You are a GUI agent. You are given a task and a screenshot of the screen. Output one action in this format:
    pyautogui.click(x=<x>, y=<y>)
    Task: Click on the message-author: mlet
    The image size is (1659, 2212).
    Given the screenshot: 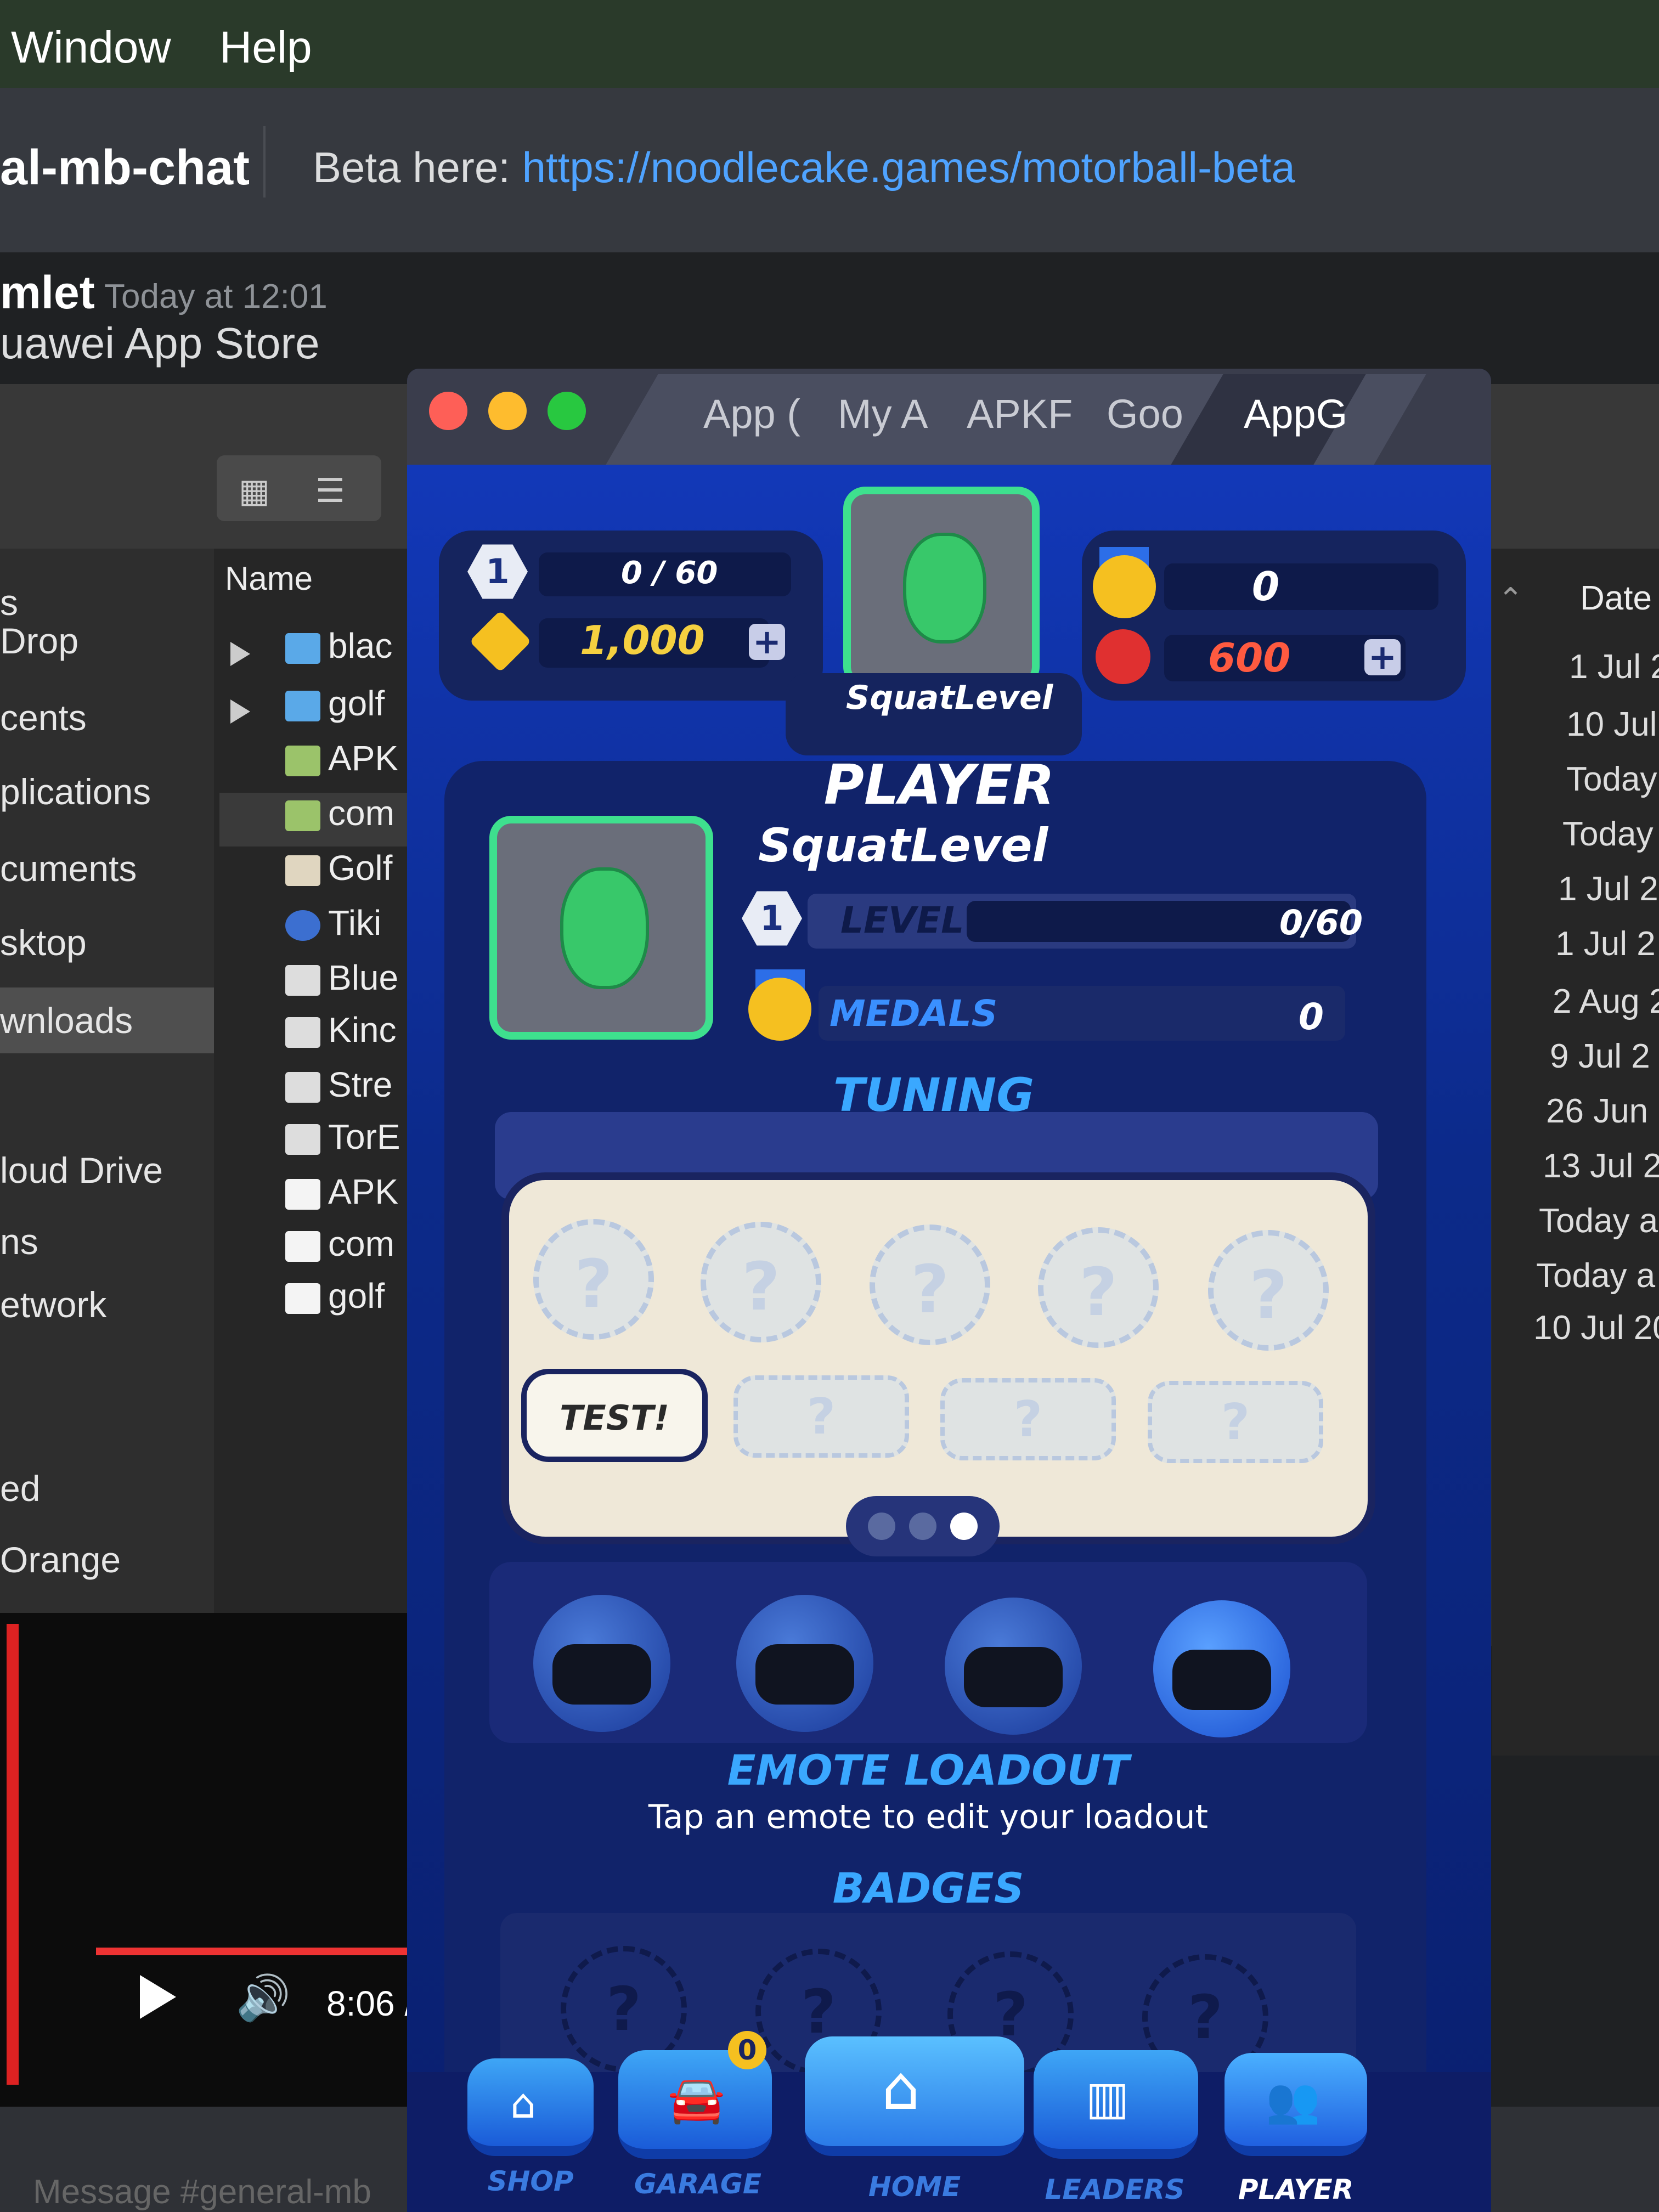 What is the action you would take?
    pyautogui.click(x=47, y=292)
    